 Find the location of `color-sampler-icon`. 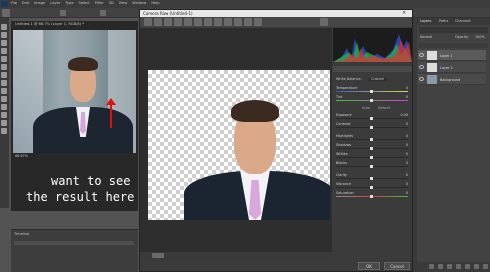

color-sampler-icon is located at coordinates (178, 22).